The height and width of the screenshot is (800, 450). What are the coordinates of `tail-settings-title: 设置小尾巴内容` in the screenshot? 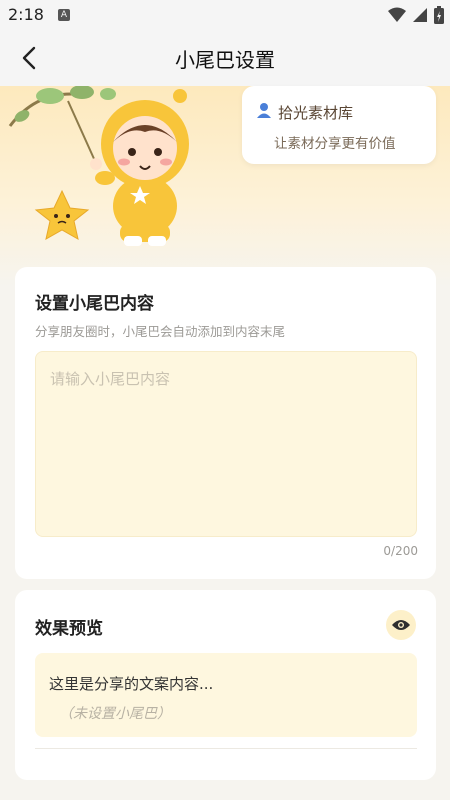 It's located at (94, 304).